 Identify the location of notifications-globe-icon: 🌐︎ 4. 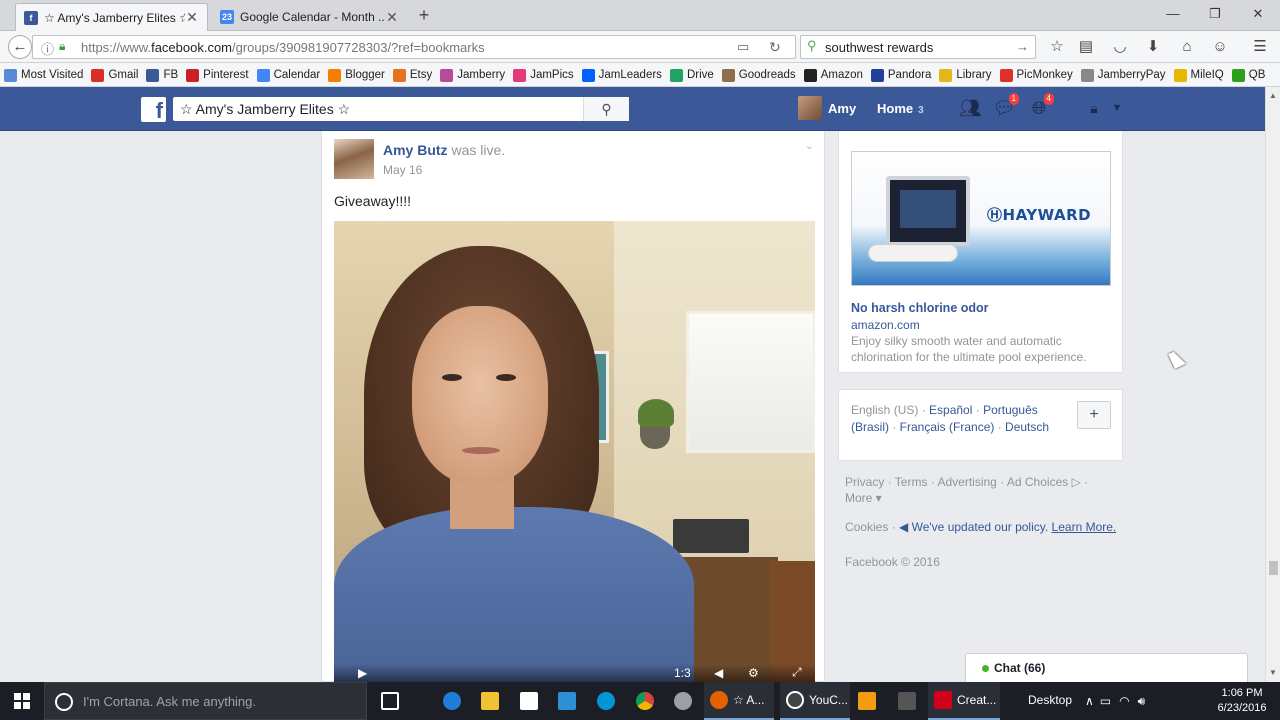
(1040, 106).